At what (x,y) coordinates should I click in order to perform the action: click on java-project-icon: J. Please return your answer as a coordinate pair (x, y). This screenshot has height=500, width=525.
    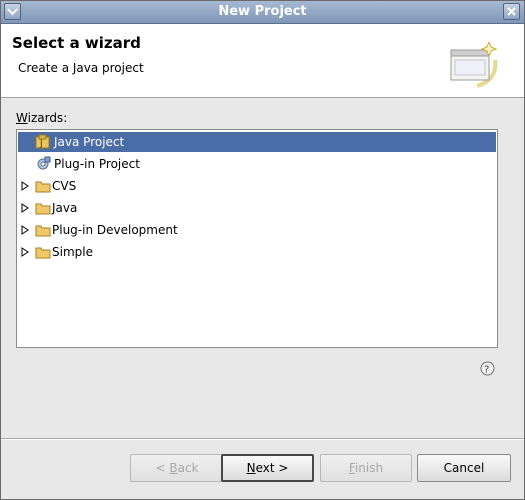
    Looking at the image, I should click on (42, 141).